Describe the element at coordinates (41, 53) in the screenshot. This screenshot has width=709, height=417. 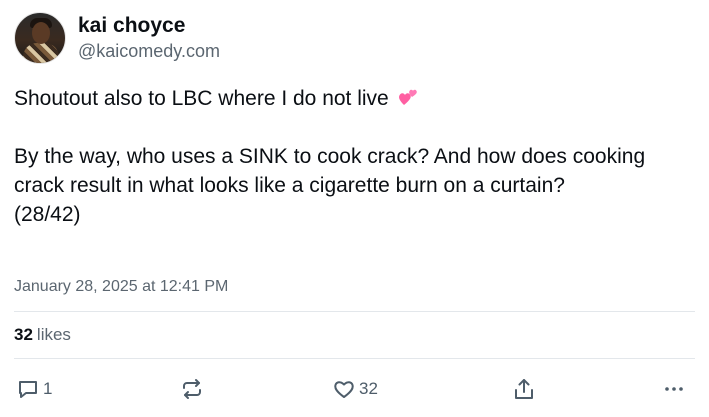
I see `avatar-shirt` at that location.